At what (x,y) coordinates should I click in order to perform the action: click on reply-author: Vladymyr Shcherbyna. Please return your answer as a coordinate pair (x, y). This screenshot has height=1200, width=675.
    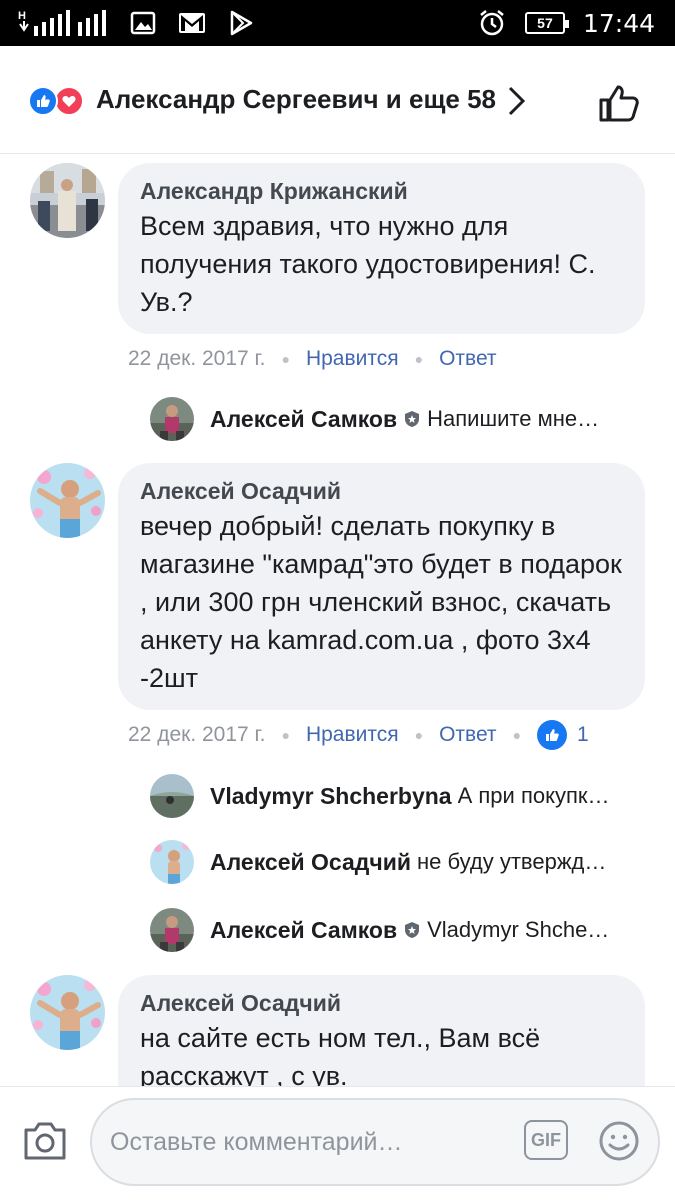
    Looking at the image, I should click on (331, 796).